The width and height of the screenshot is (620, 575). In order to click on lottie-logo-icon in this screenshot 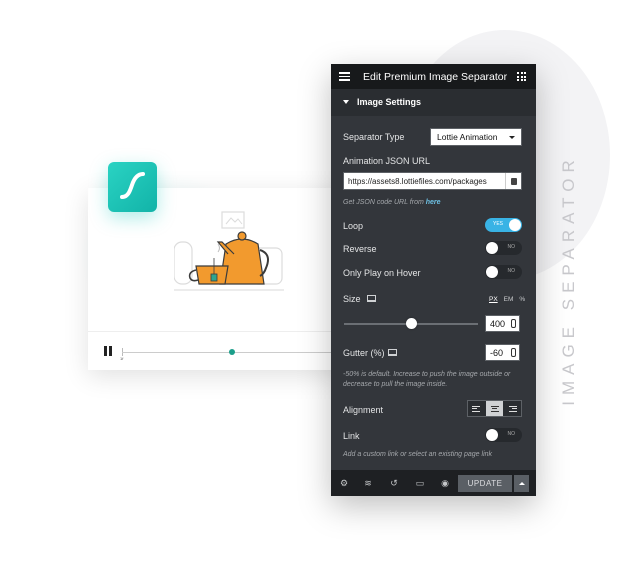, I will do `click(132, 185)`.